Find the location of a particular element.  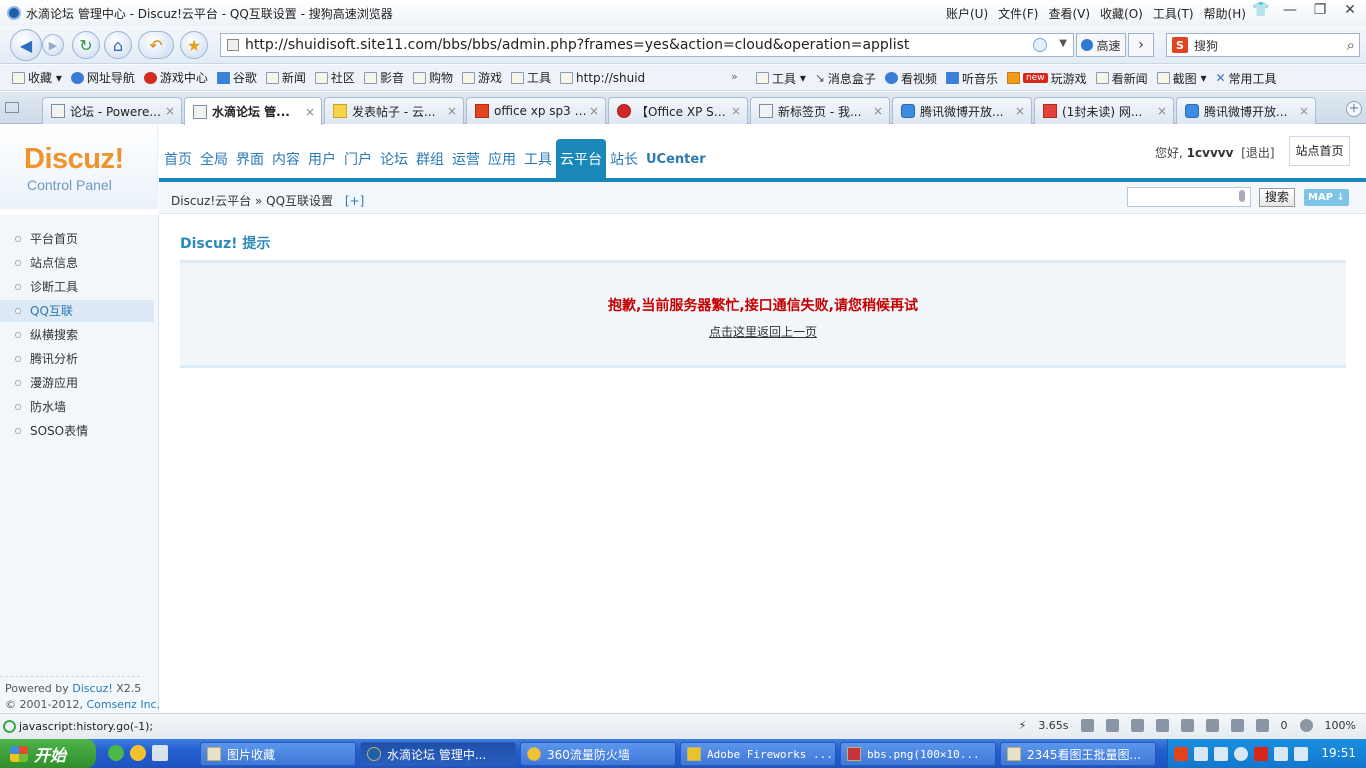

bookmark-nav: 网址导航 is located at coordinates (102, 77).